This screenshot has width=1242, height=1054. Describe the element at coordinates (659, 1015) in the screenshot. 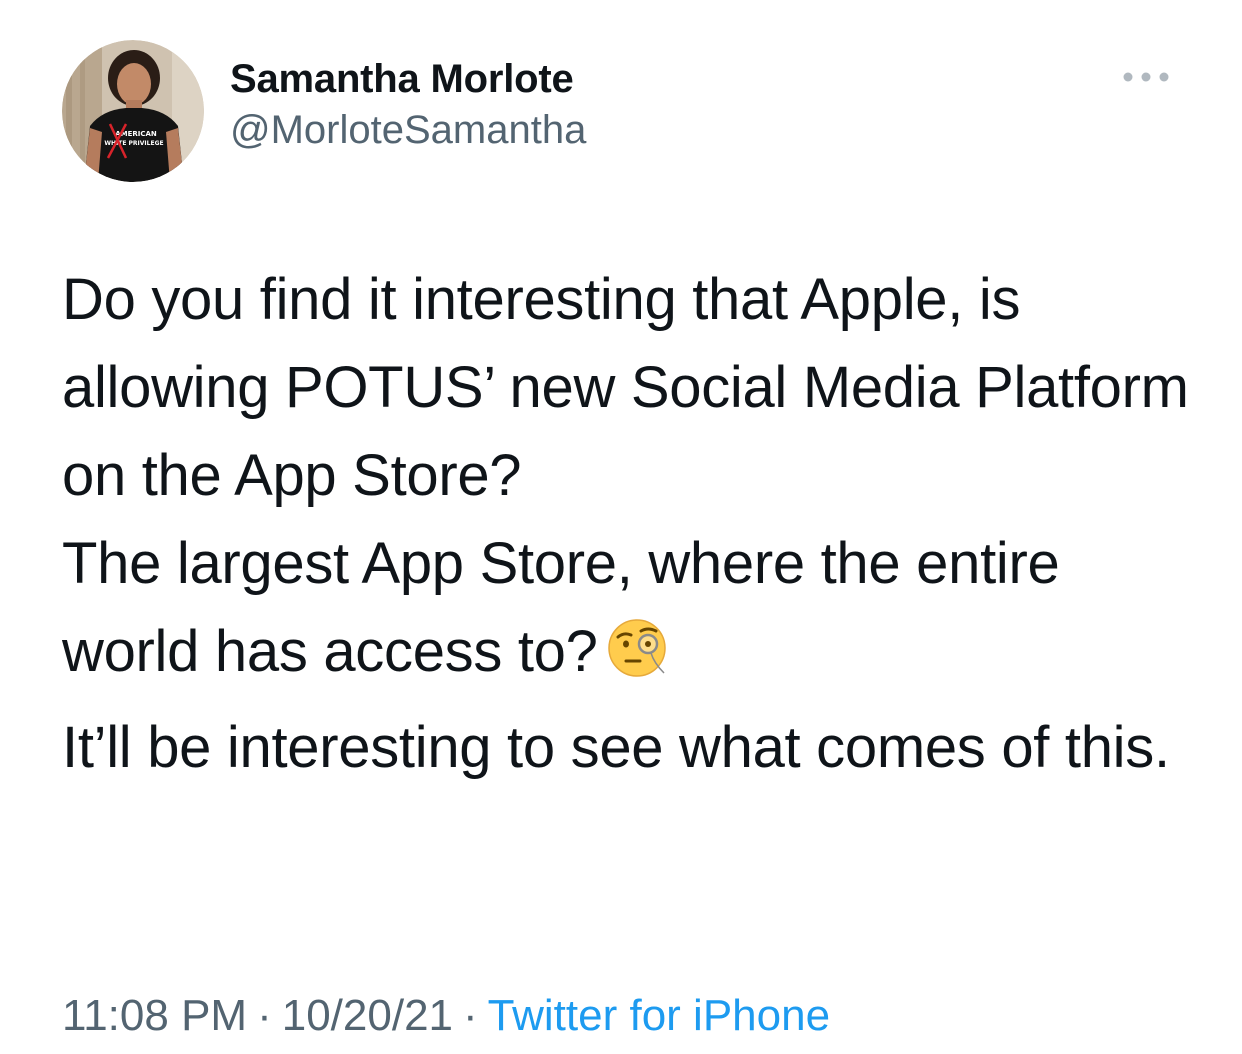

I see `tweet-source-link: Twitter for iPhone` at that location.